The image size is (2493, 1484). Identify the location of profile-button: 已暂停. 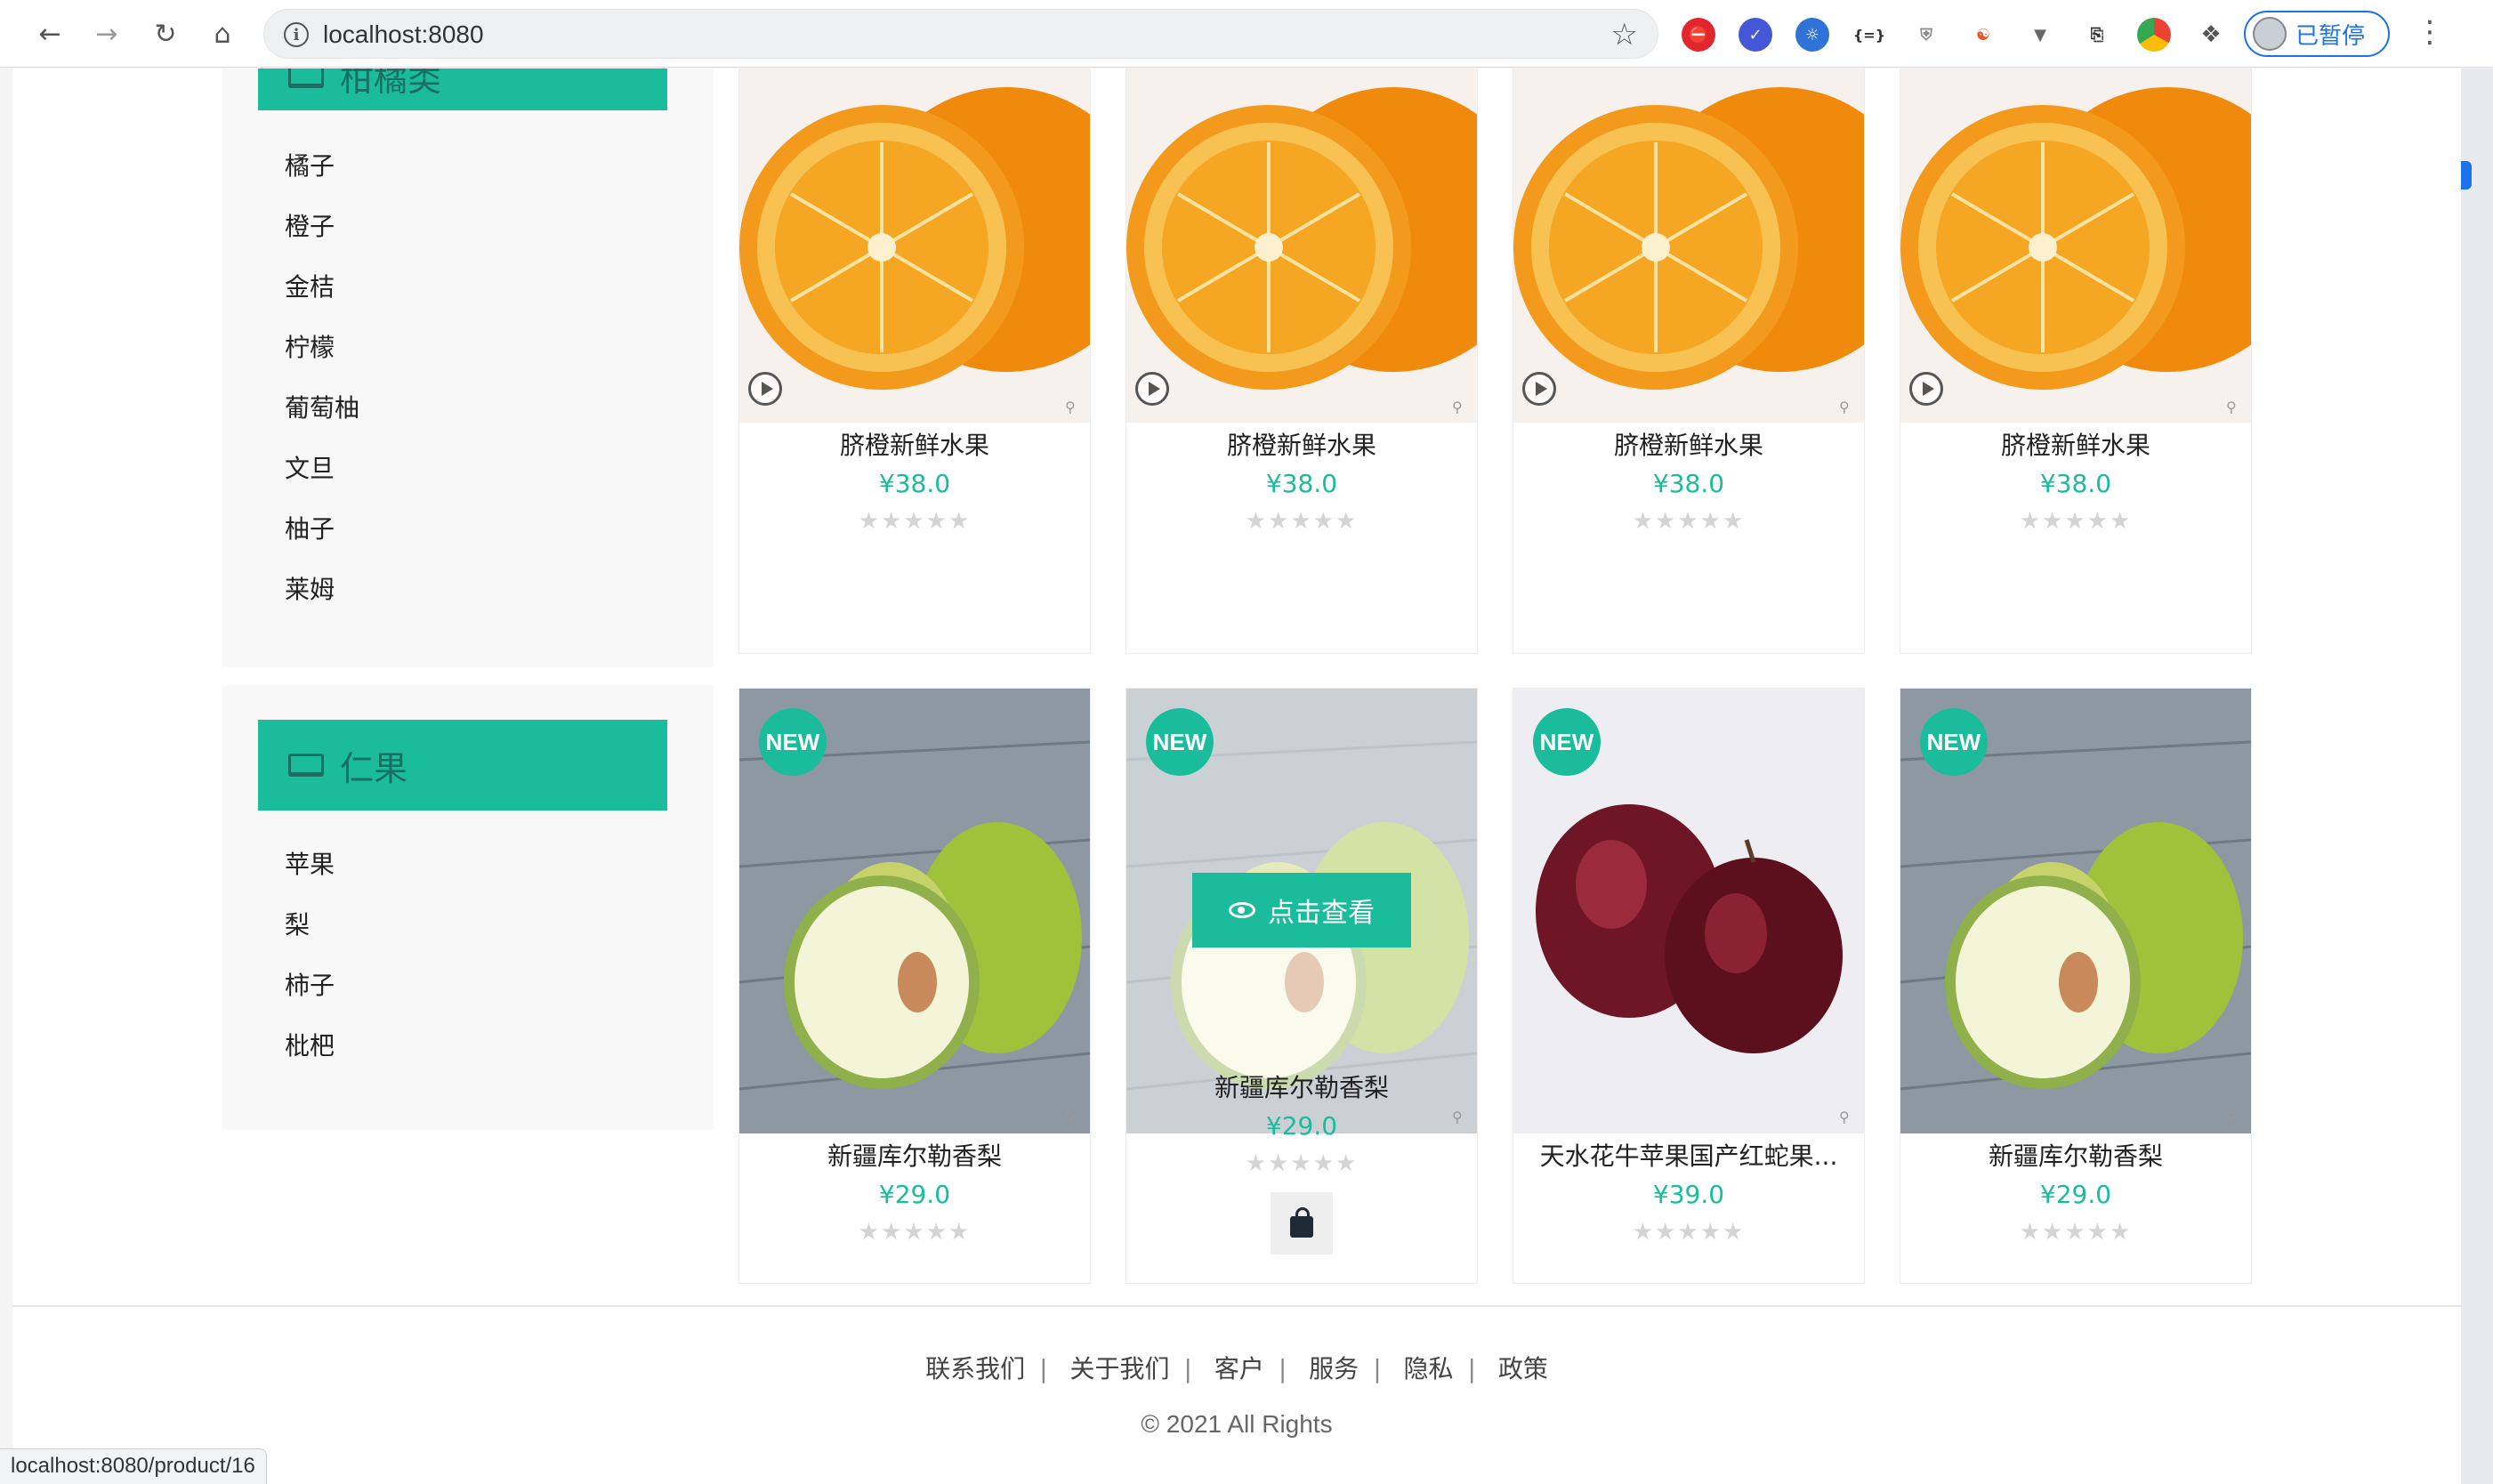
(2317, 34).